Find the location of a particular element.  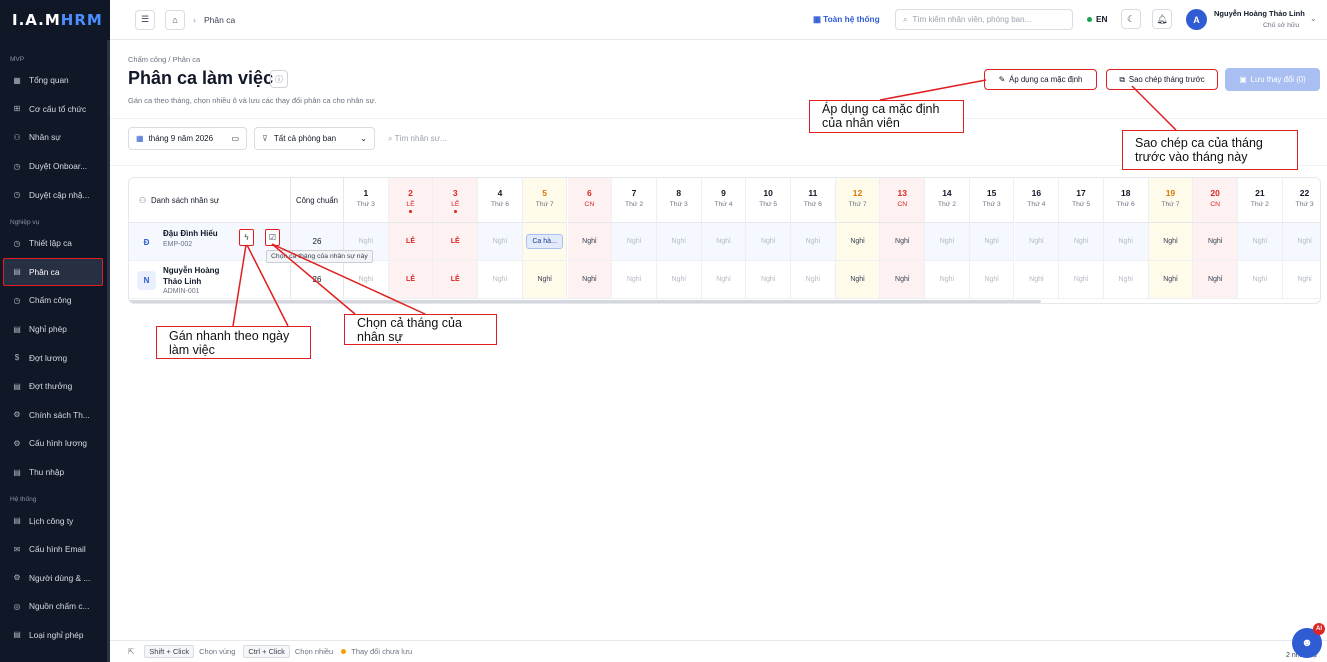

day-header: 10 Thứ 5 is located at coordinates (768, 200).